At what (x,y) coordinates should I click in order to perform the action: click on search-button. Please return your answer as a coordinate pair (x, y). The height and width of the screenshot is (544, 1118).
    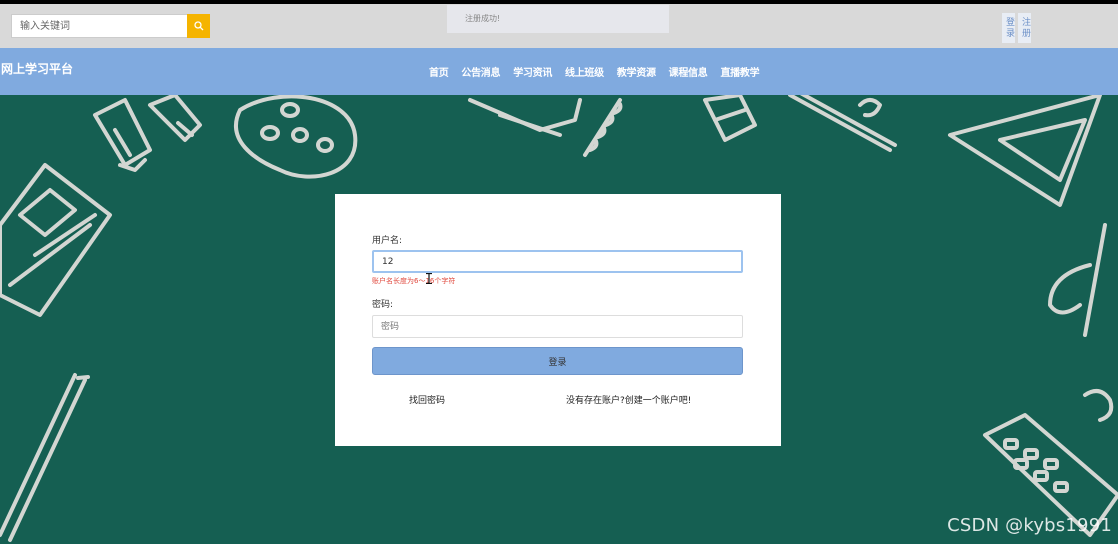
    Looking at the image, I should click on (198, 26).